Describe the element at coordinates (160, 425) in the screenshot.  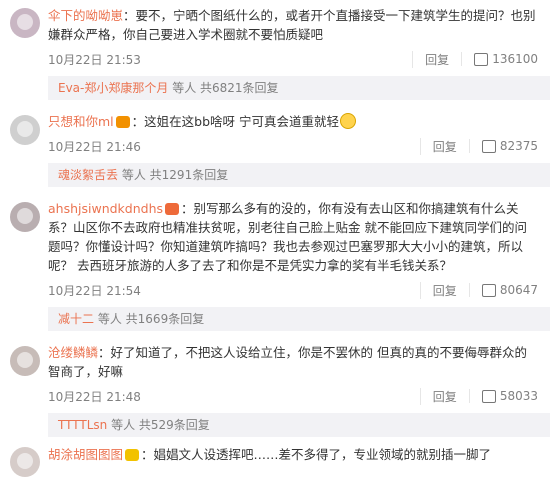
I see `reply-count: 等人 共529条回复` at that location.